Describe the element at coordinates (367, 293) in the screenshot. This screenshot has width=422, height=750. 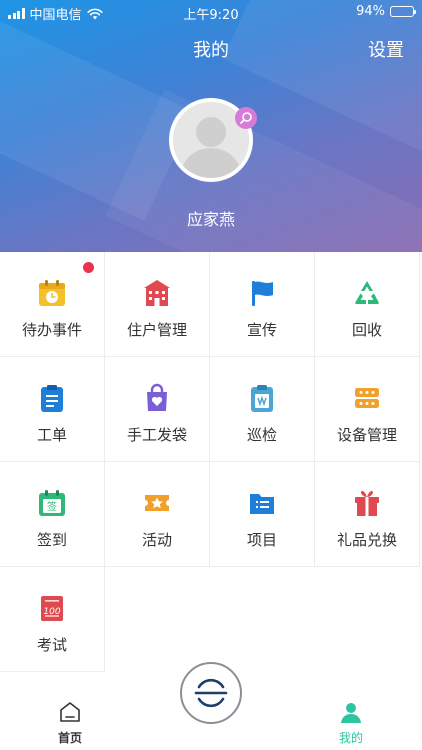
I see `recycle-icon` at that location.